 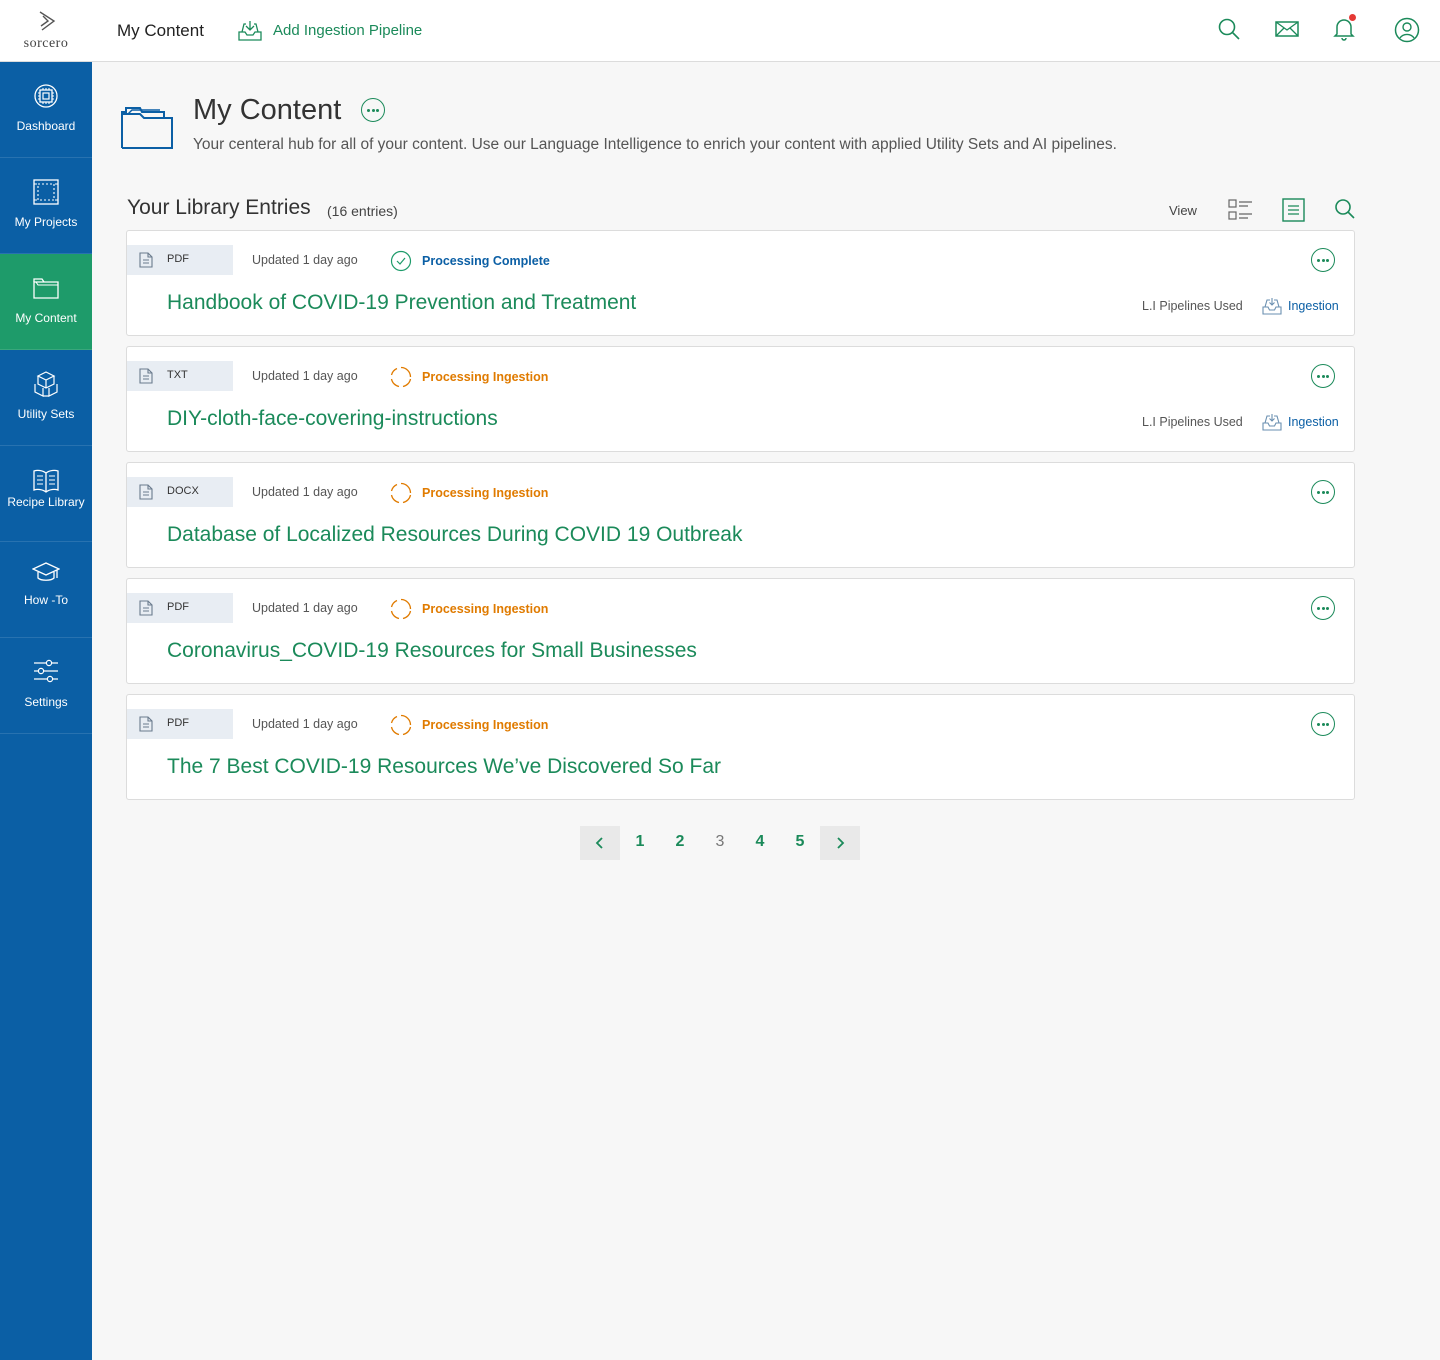 I want to click on sidebar-item-label: My Content, so click(x=46, y=318).